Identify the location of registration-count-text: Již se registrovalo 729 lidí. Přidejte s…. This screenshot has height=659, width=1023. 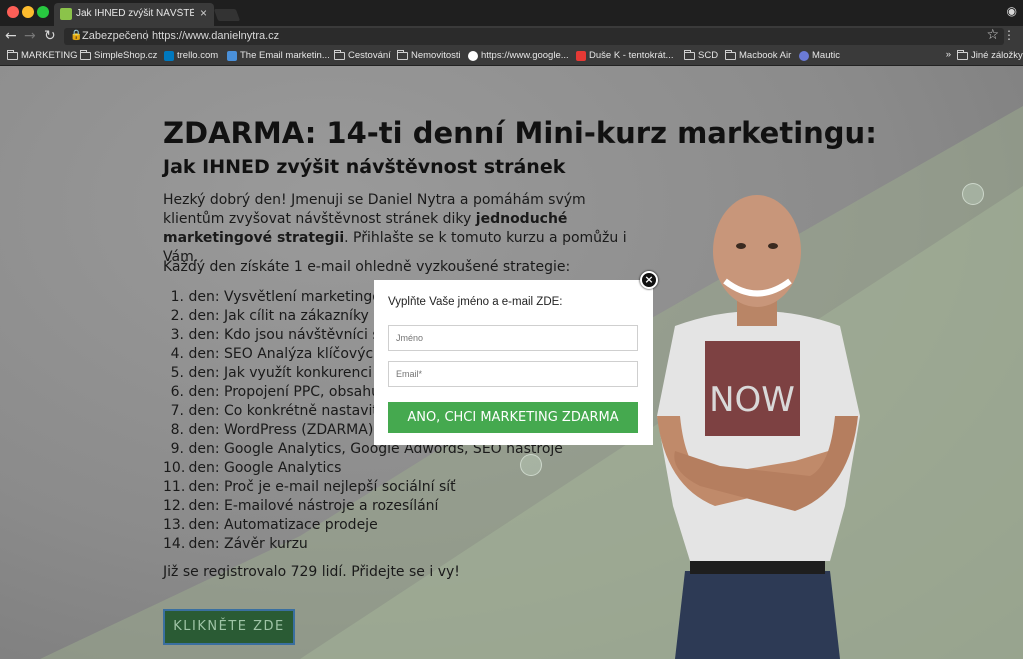
(311, 572).